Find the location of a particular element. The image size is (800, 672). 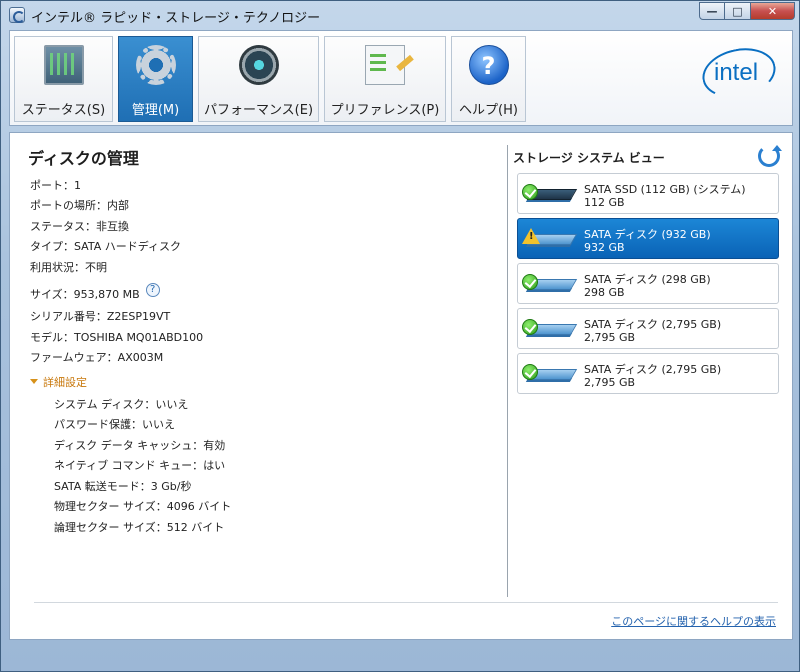

disk-item-2795-a: SATA ディスク (2,795 GB) 2,795 GB is located at coordinates (648, 328).